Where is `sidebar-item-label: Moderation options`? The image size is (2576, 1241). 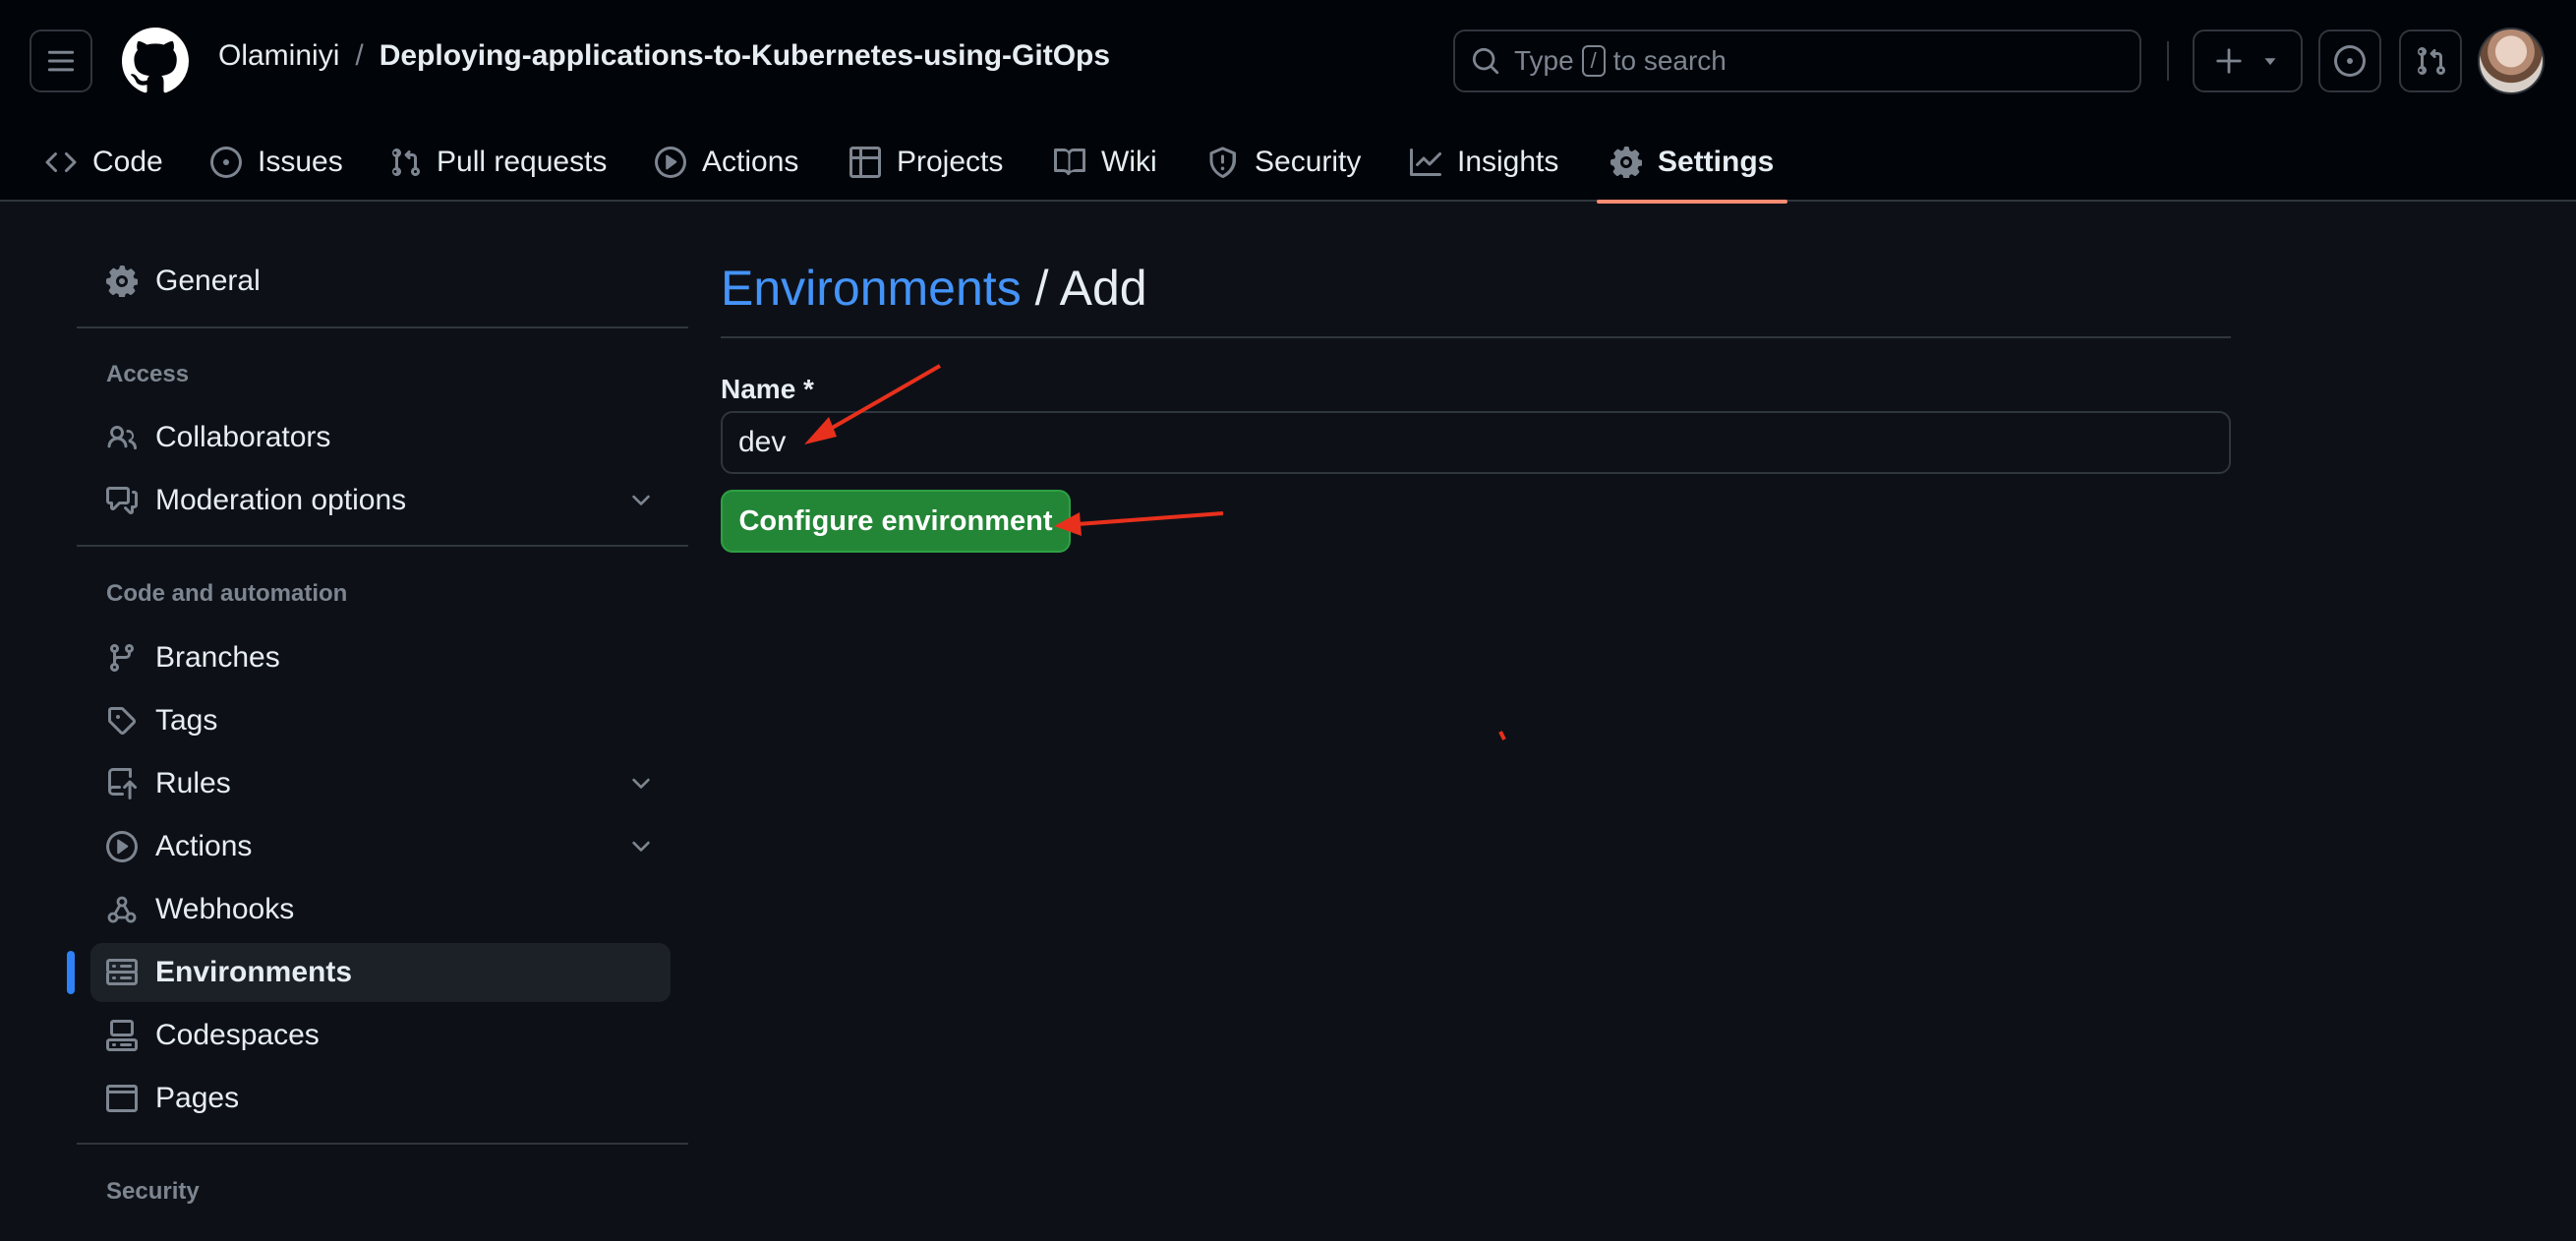
sidebar-item-label: Moderation options is located at coordinates (281, 500).